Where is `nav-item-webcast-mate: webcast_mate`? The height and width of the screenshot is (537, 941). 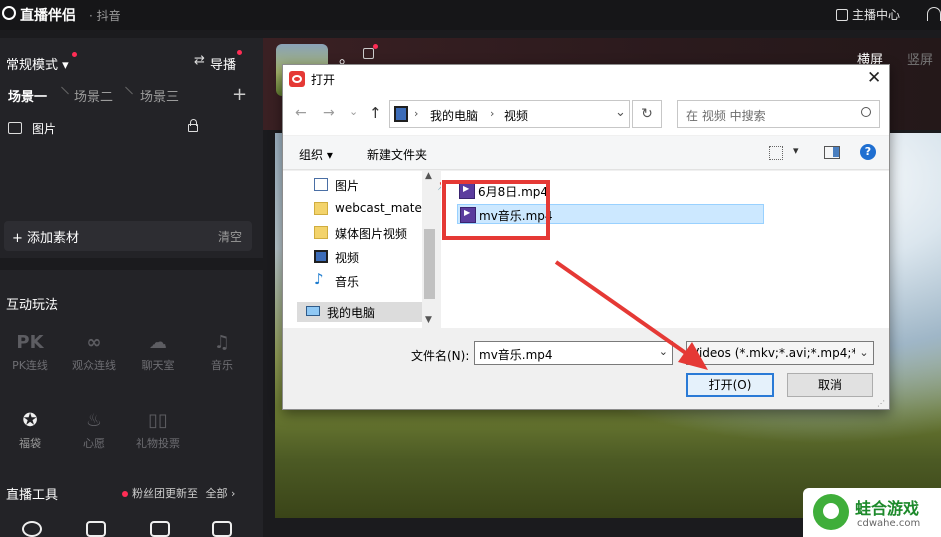
nav-item-webcast-mate: webcast_mate is located at coordinates (369, 209).